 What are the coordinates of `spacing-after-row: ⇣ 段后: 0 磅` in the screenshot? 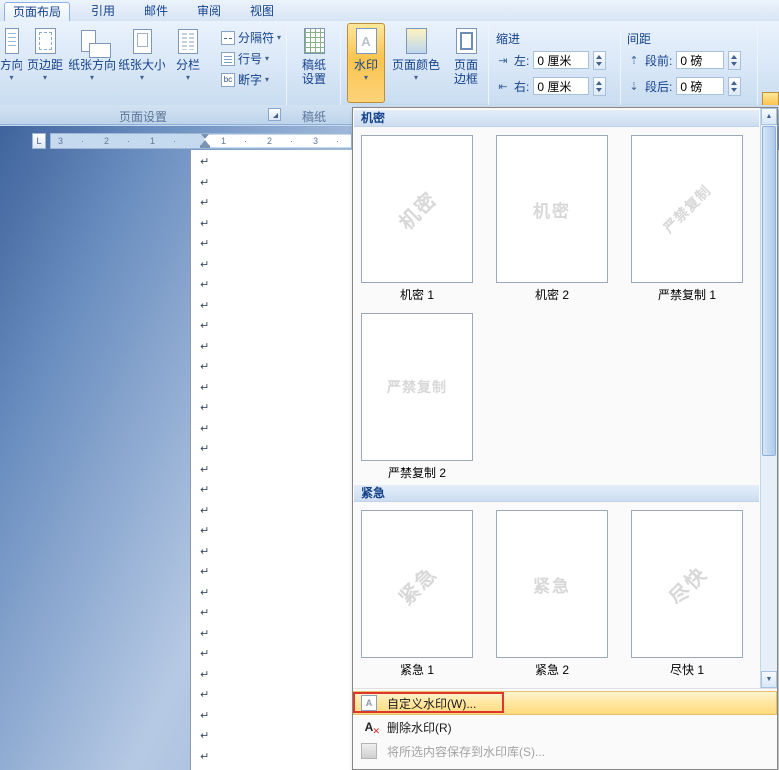 It's located at (684, 86).